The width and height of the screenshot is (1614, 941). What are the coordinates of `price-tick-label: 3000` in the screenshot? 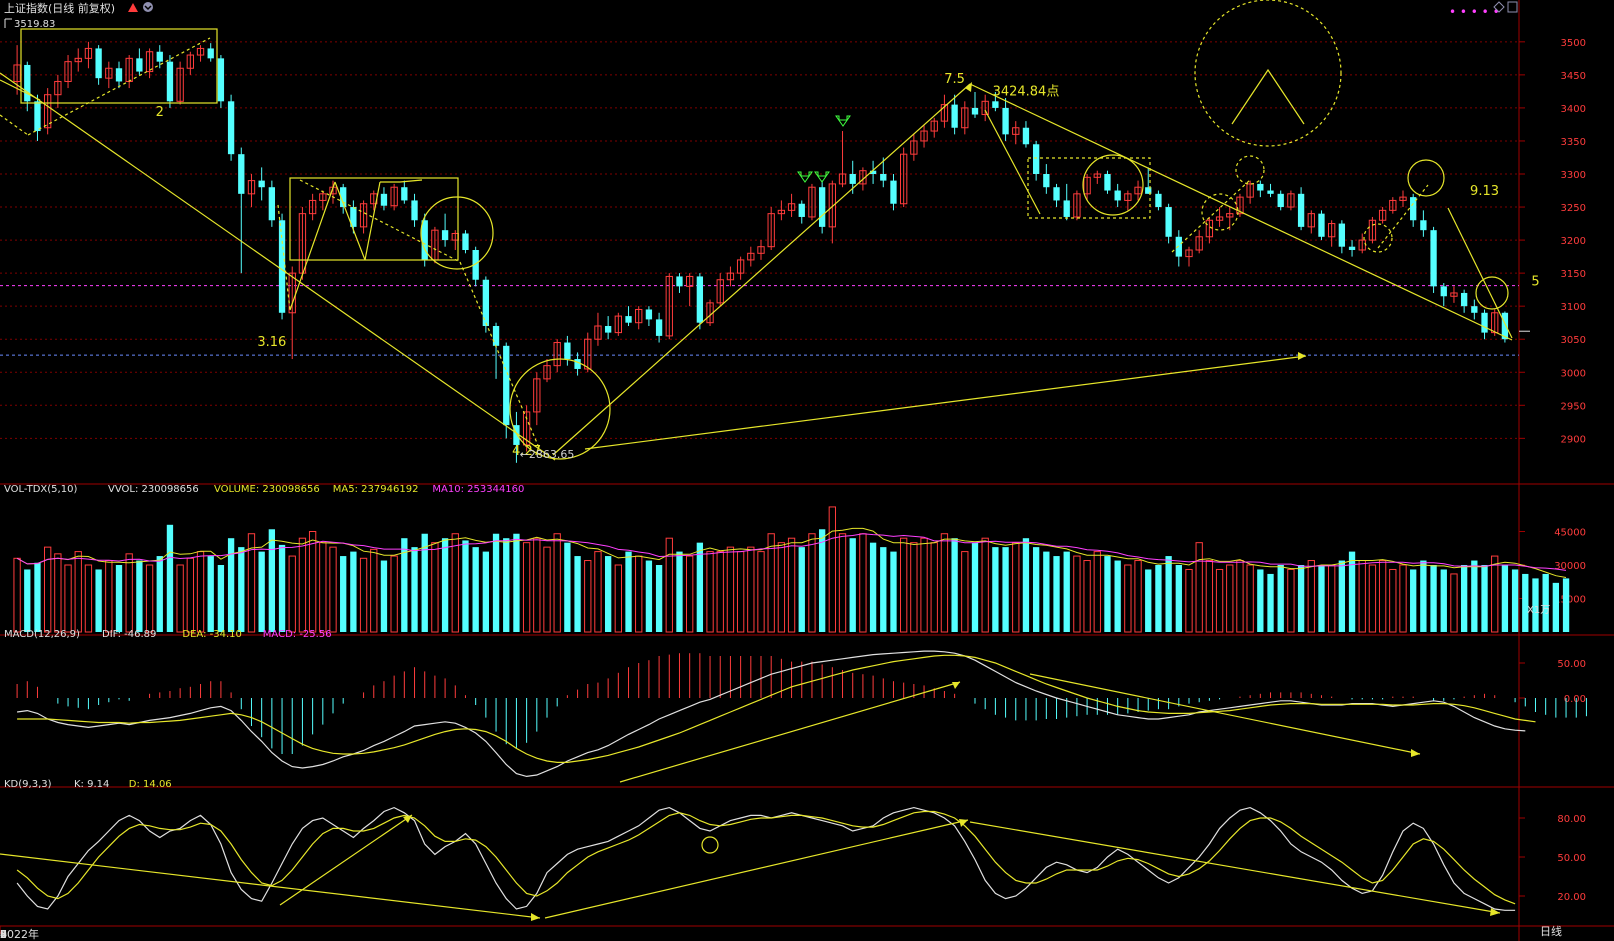 It's located at (1573, 373).